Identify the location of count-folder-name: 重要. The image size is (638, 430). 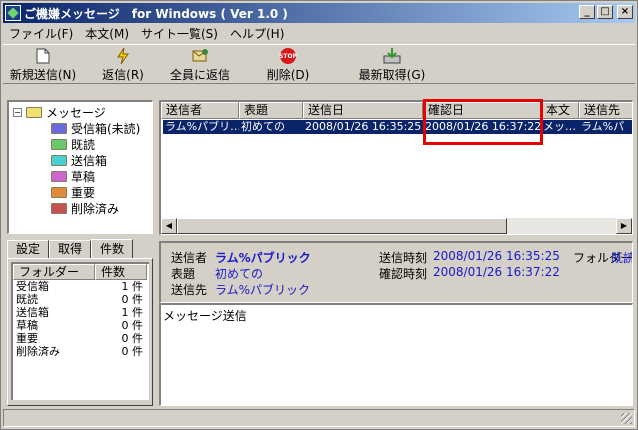
(27, 338).